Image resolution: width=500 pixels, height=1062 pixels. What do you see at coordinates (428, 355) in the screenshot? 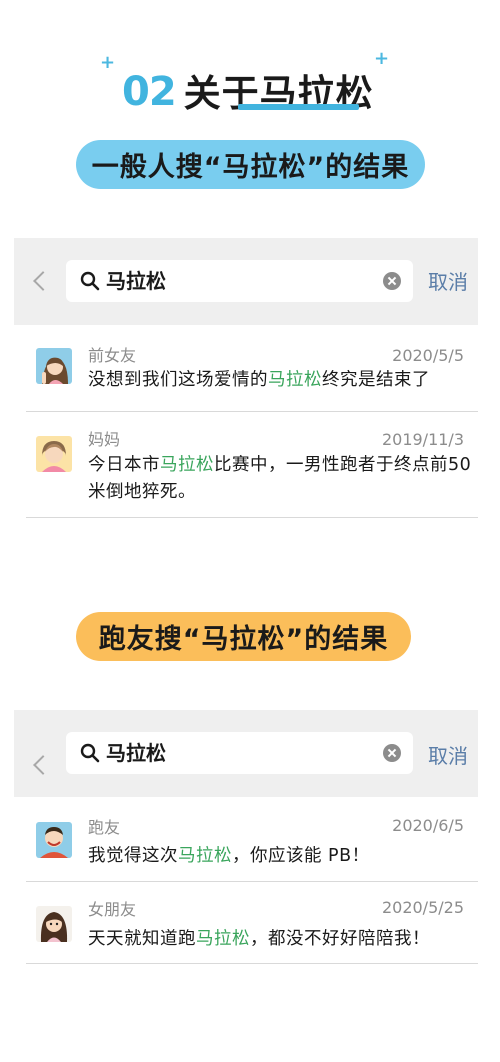
I see `message-date: 2020/5/5` at bounding box center [428, 355].